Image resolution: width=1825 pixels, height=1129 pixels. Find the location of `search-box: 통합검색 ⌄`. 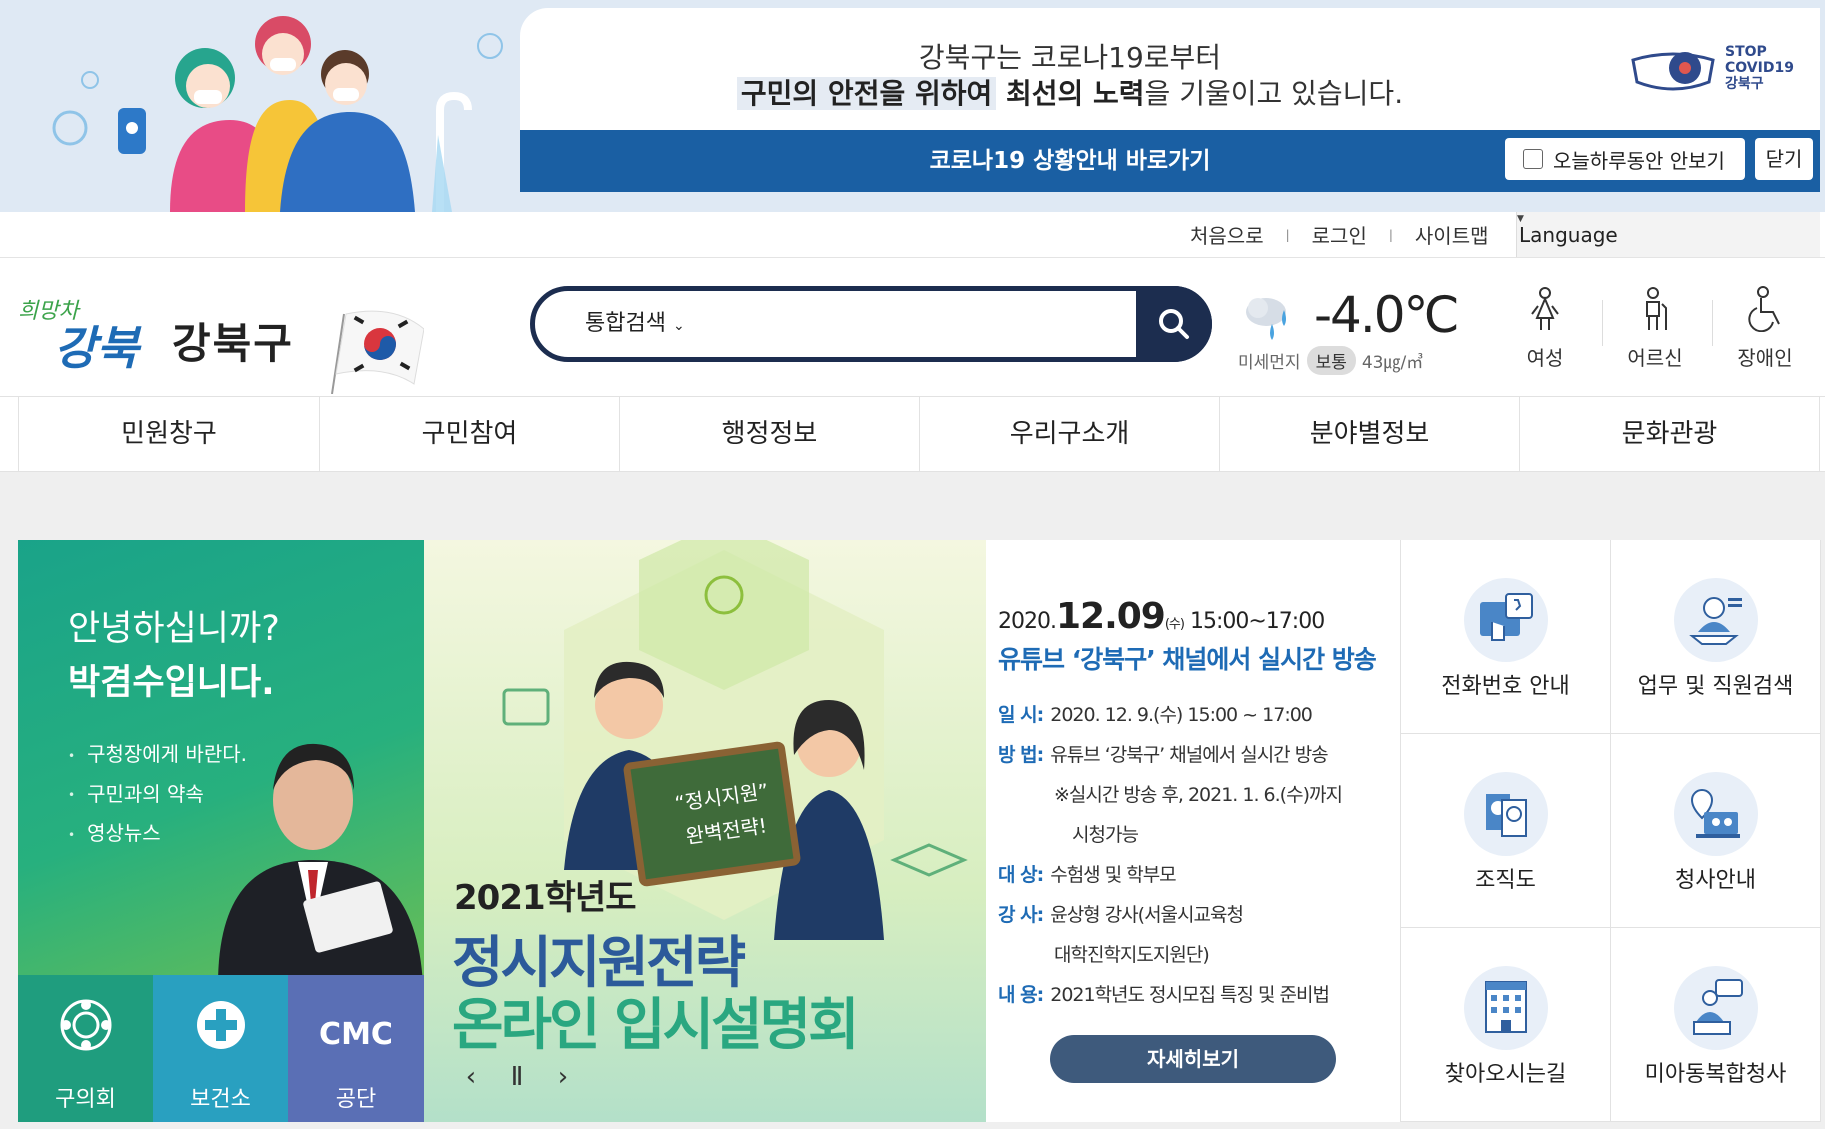

search-box: 통합검색 ⌄ is located at coordinates (871, 324).